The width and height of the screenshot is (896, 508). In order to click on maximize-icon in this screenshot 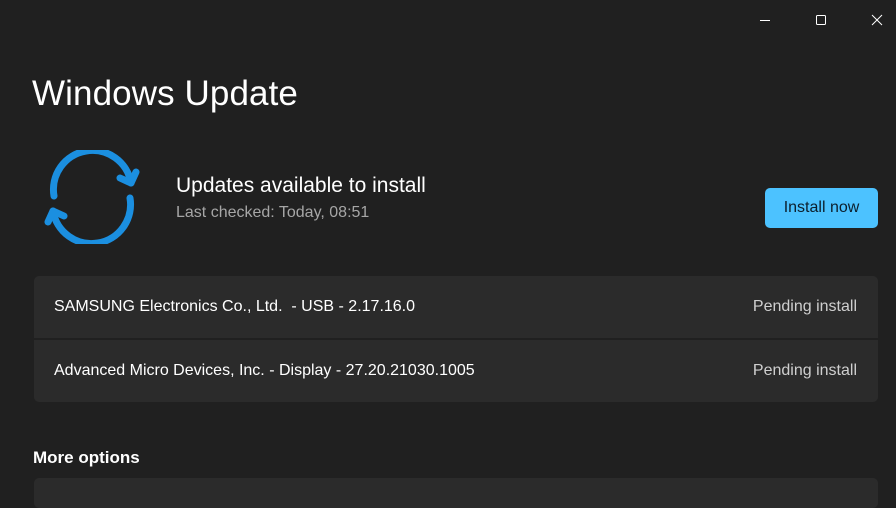, I will do `click(821, 20)`.